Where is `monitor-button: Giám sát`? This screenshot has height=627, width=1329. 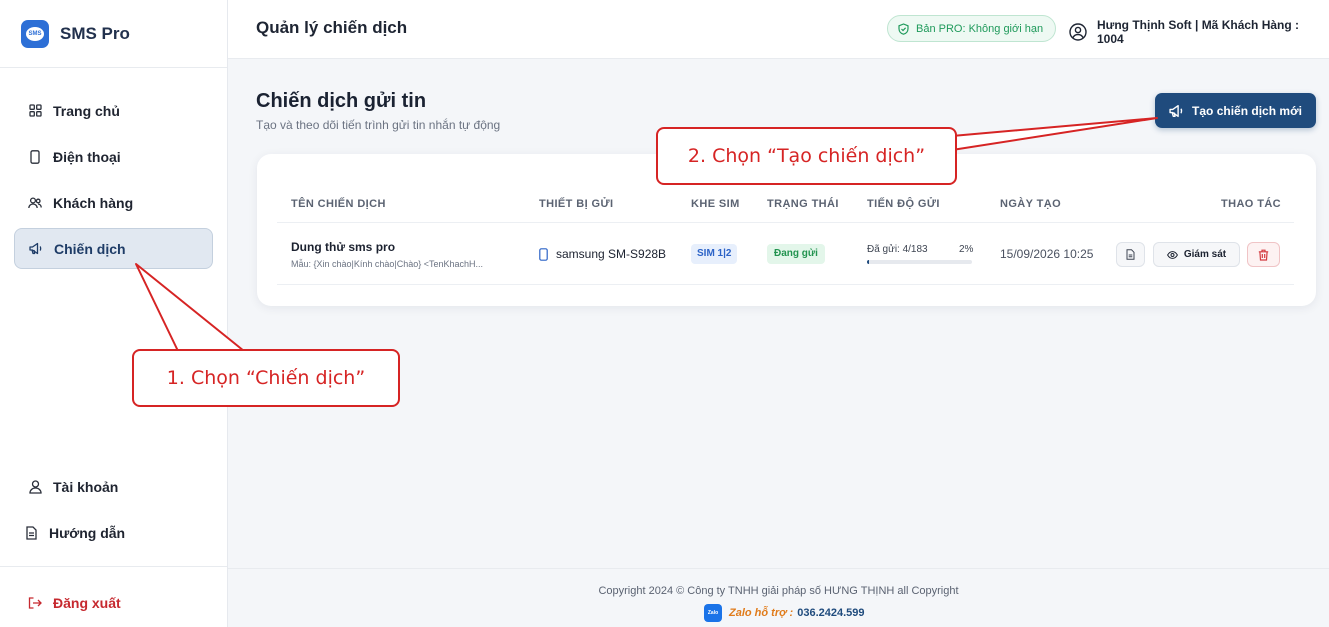 monitor-button: Giám sát is located at coordinates (1196, 254).